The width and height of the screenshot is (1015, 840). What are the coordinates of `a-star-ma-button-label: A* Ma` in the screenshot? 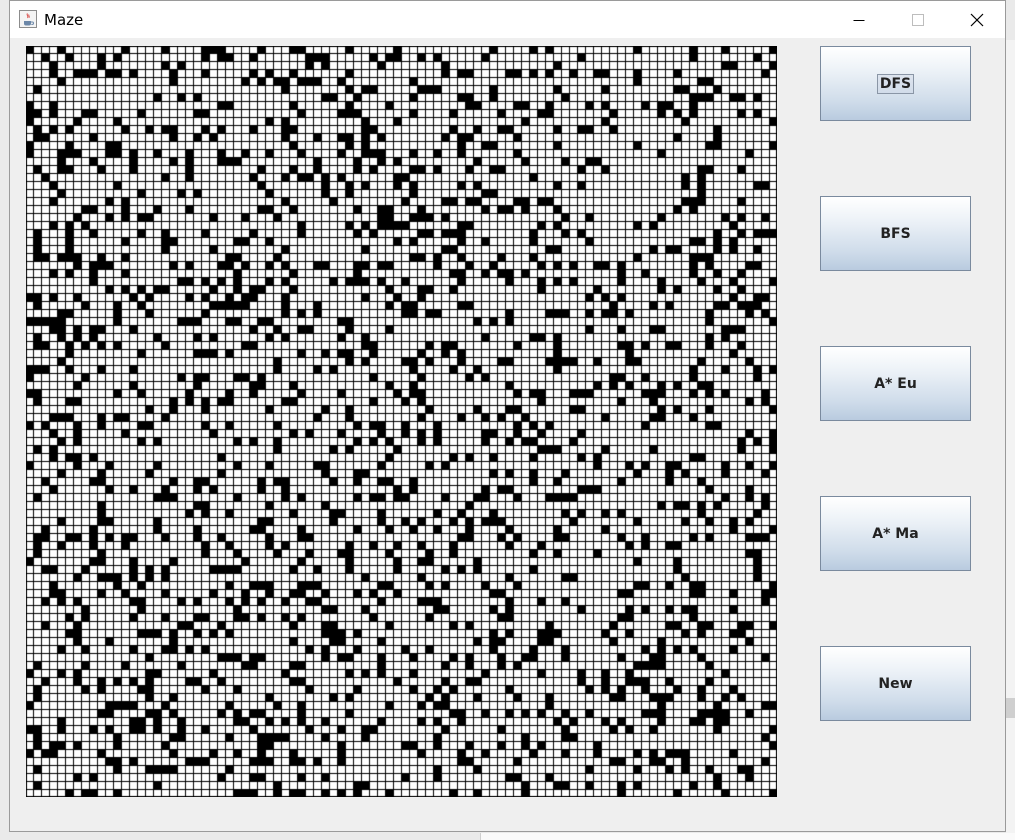 It's located at (895, 533).